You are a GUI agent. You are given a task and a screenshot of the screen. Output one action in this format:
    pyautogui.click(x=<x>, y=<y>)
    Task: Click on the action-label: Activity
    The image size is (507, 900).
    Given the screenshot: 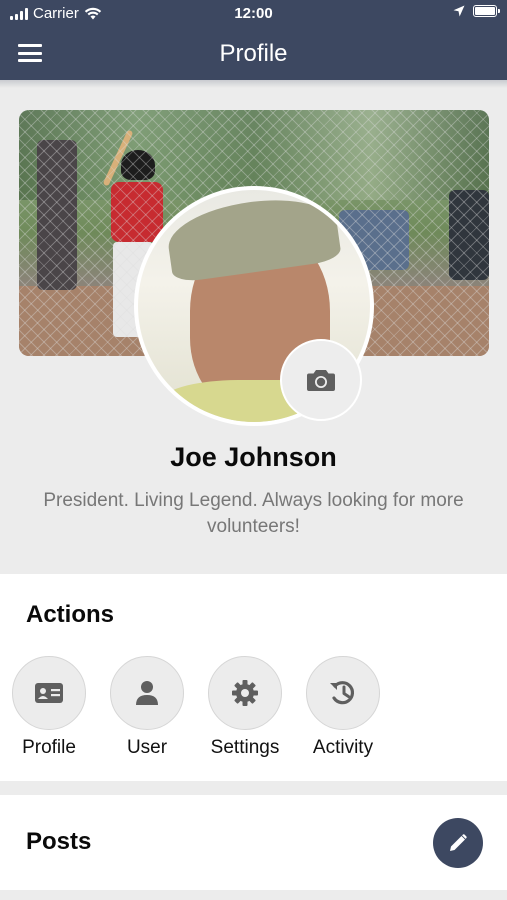 What is the action you would take?
    pyautogui.click(x=343, y=747)
    